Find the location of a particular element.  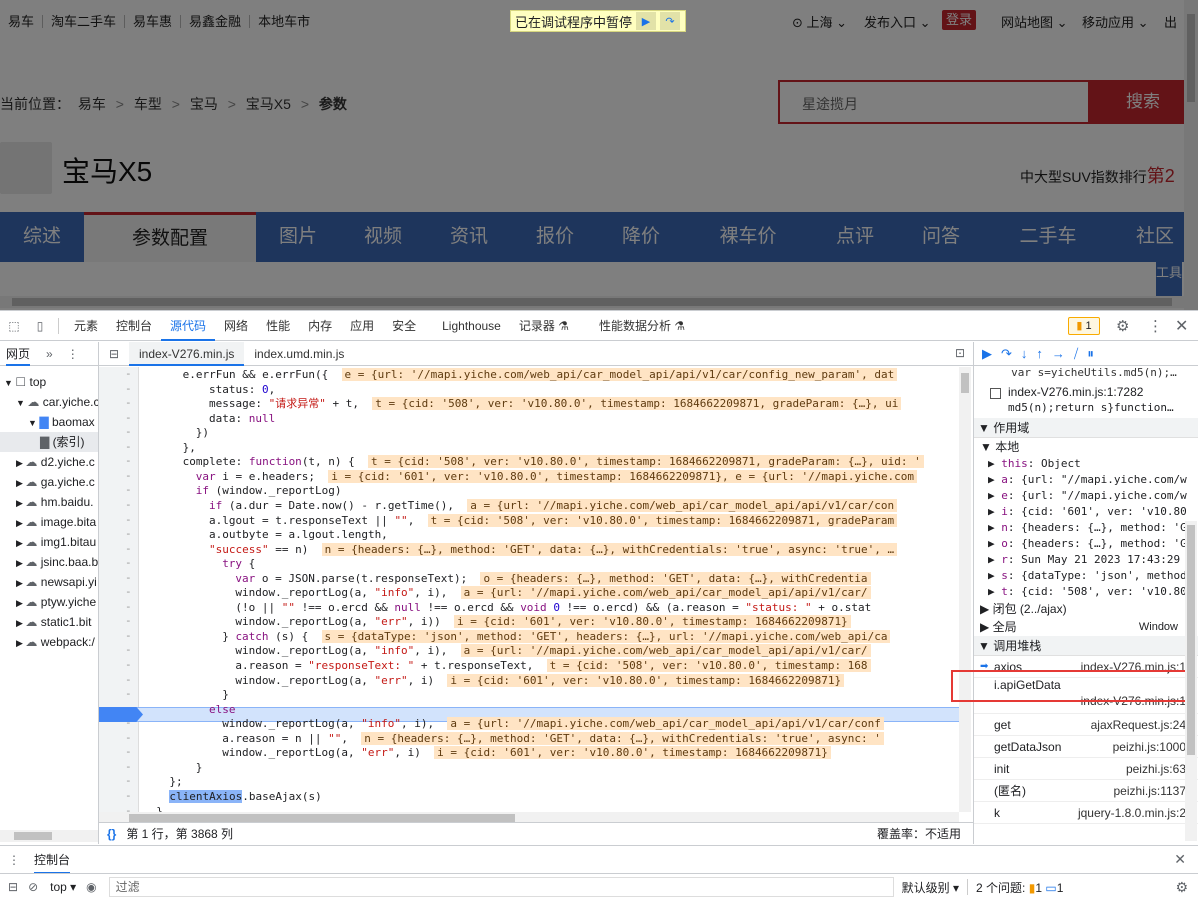

tree-node: ▶ ☁ static1.bit is located at coordinates (49, 622).